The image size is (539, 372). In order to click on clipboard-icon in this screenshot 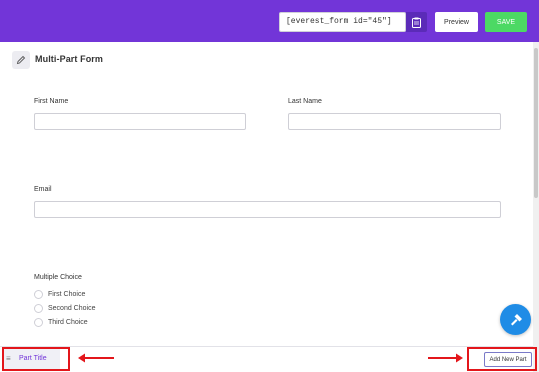, I will do `click(416, 22)`.